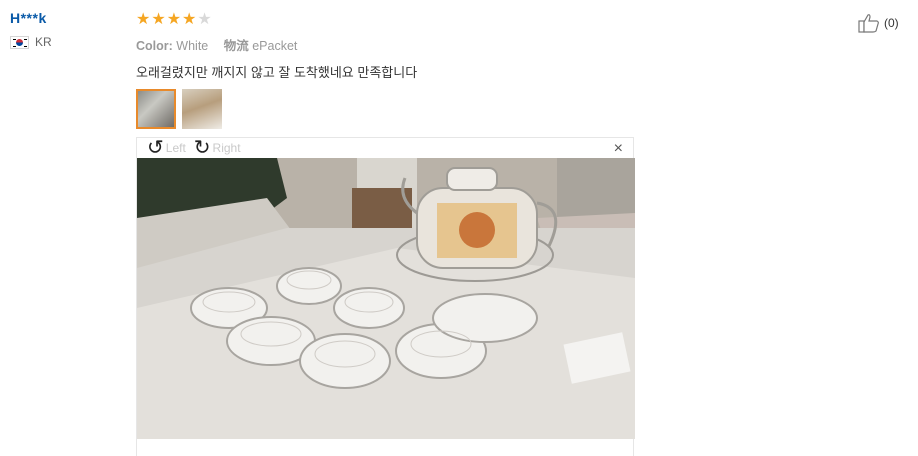  What do you see at coordinates (155, 148) in the screenshot?
I see `rotate-left-icon: ↺` at bounding box center [155, 148].